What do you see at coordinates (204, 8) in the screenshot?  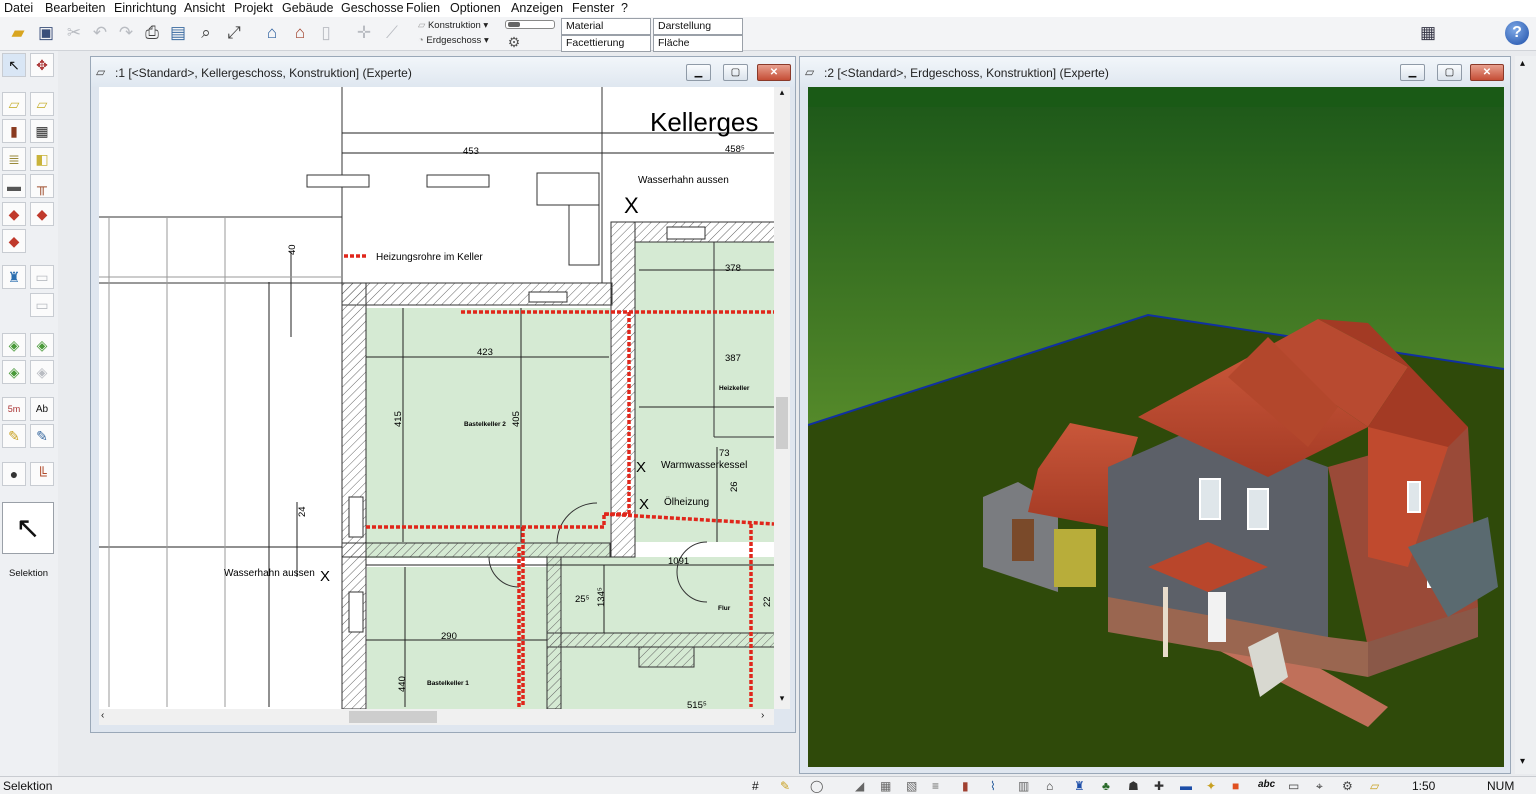 I see `menu-ansicht: Ansicht` at bounding box center [204, 8].